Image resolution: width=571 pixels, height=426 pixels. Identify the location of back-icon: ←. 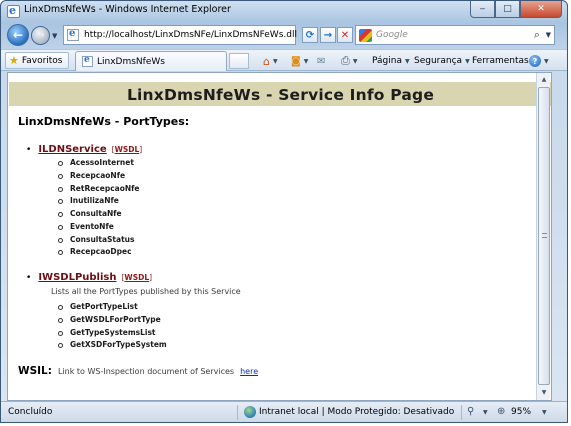
(18, 35).